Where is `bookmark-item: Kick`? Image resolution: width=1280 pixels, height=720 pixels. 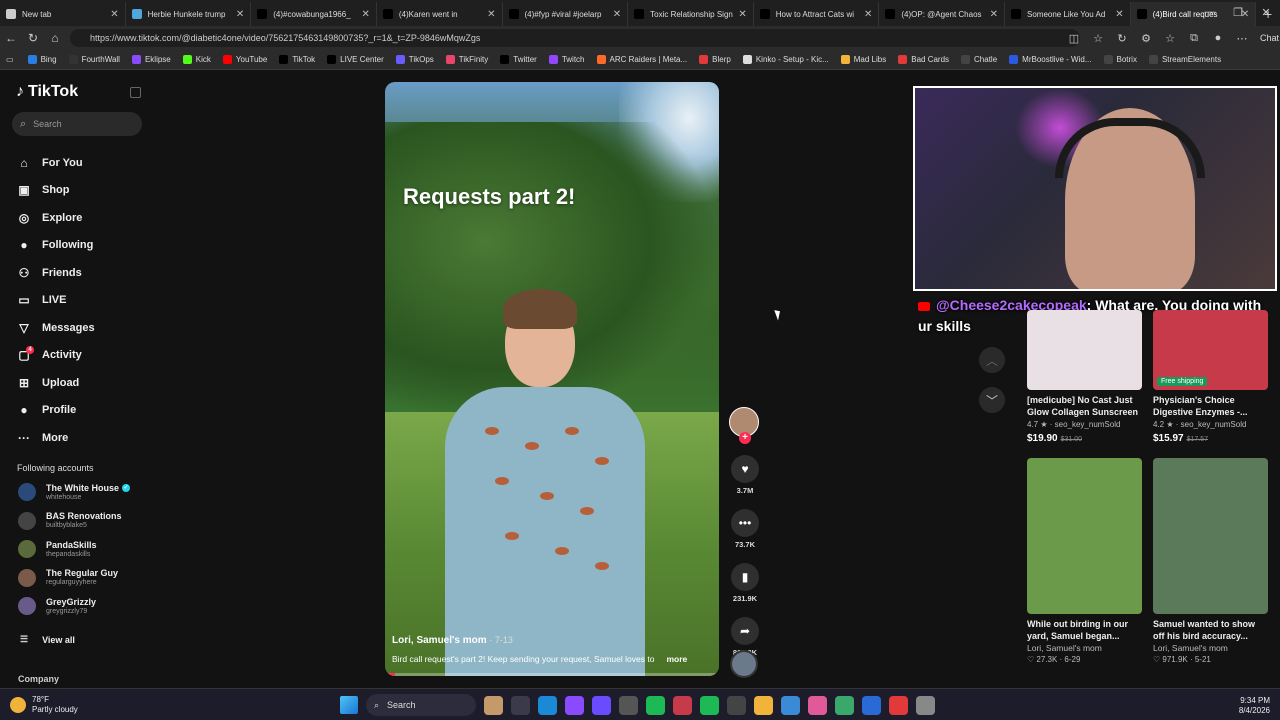
bookmark-item: Kick is located at coordinates (196, 59).